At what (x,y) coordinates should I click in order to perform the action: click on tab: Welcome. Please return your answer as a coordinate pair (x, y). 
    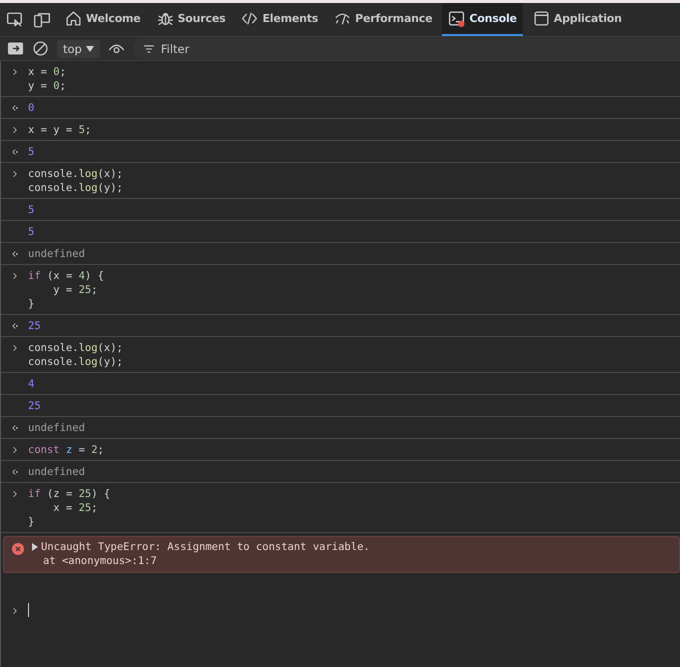
    Looking at the image, I should click on (103, 19).